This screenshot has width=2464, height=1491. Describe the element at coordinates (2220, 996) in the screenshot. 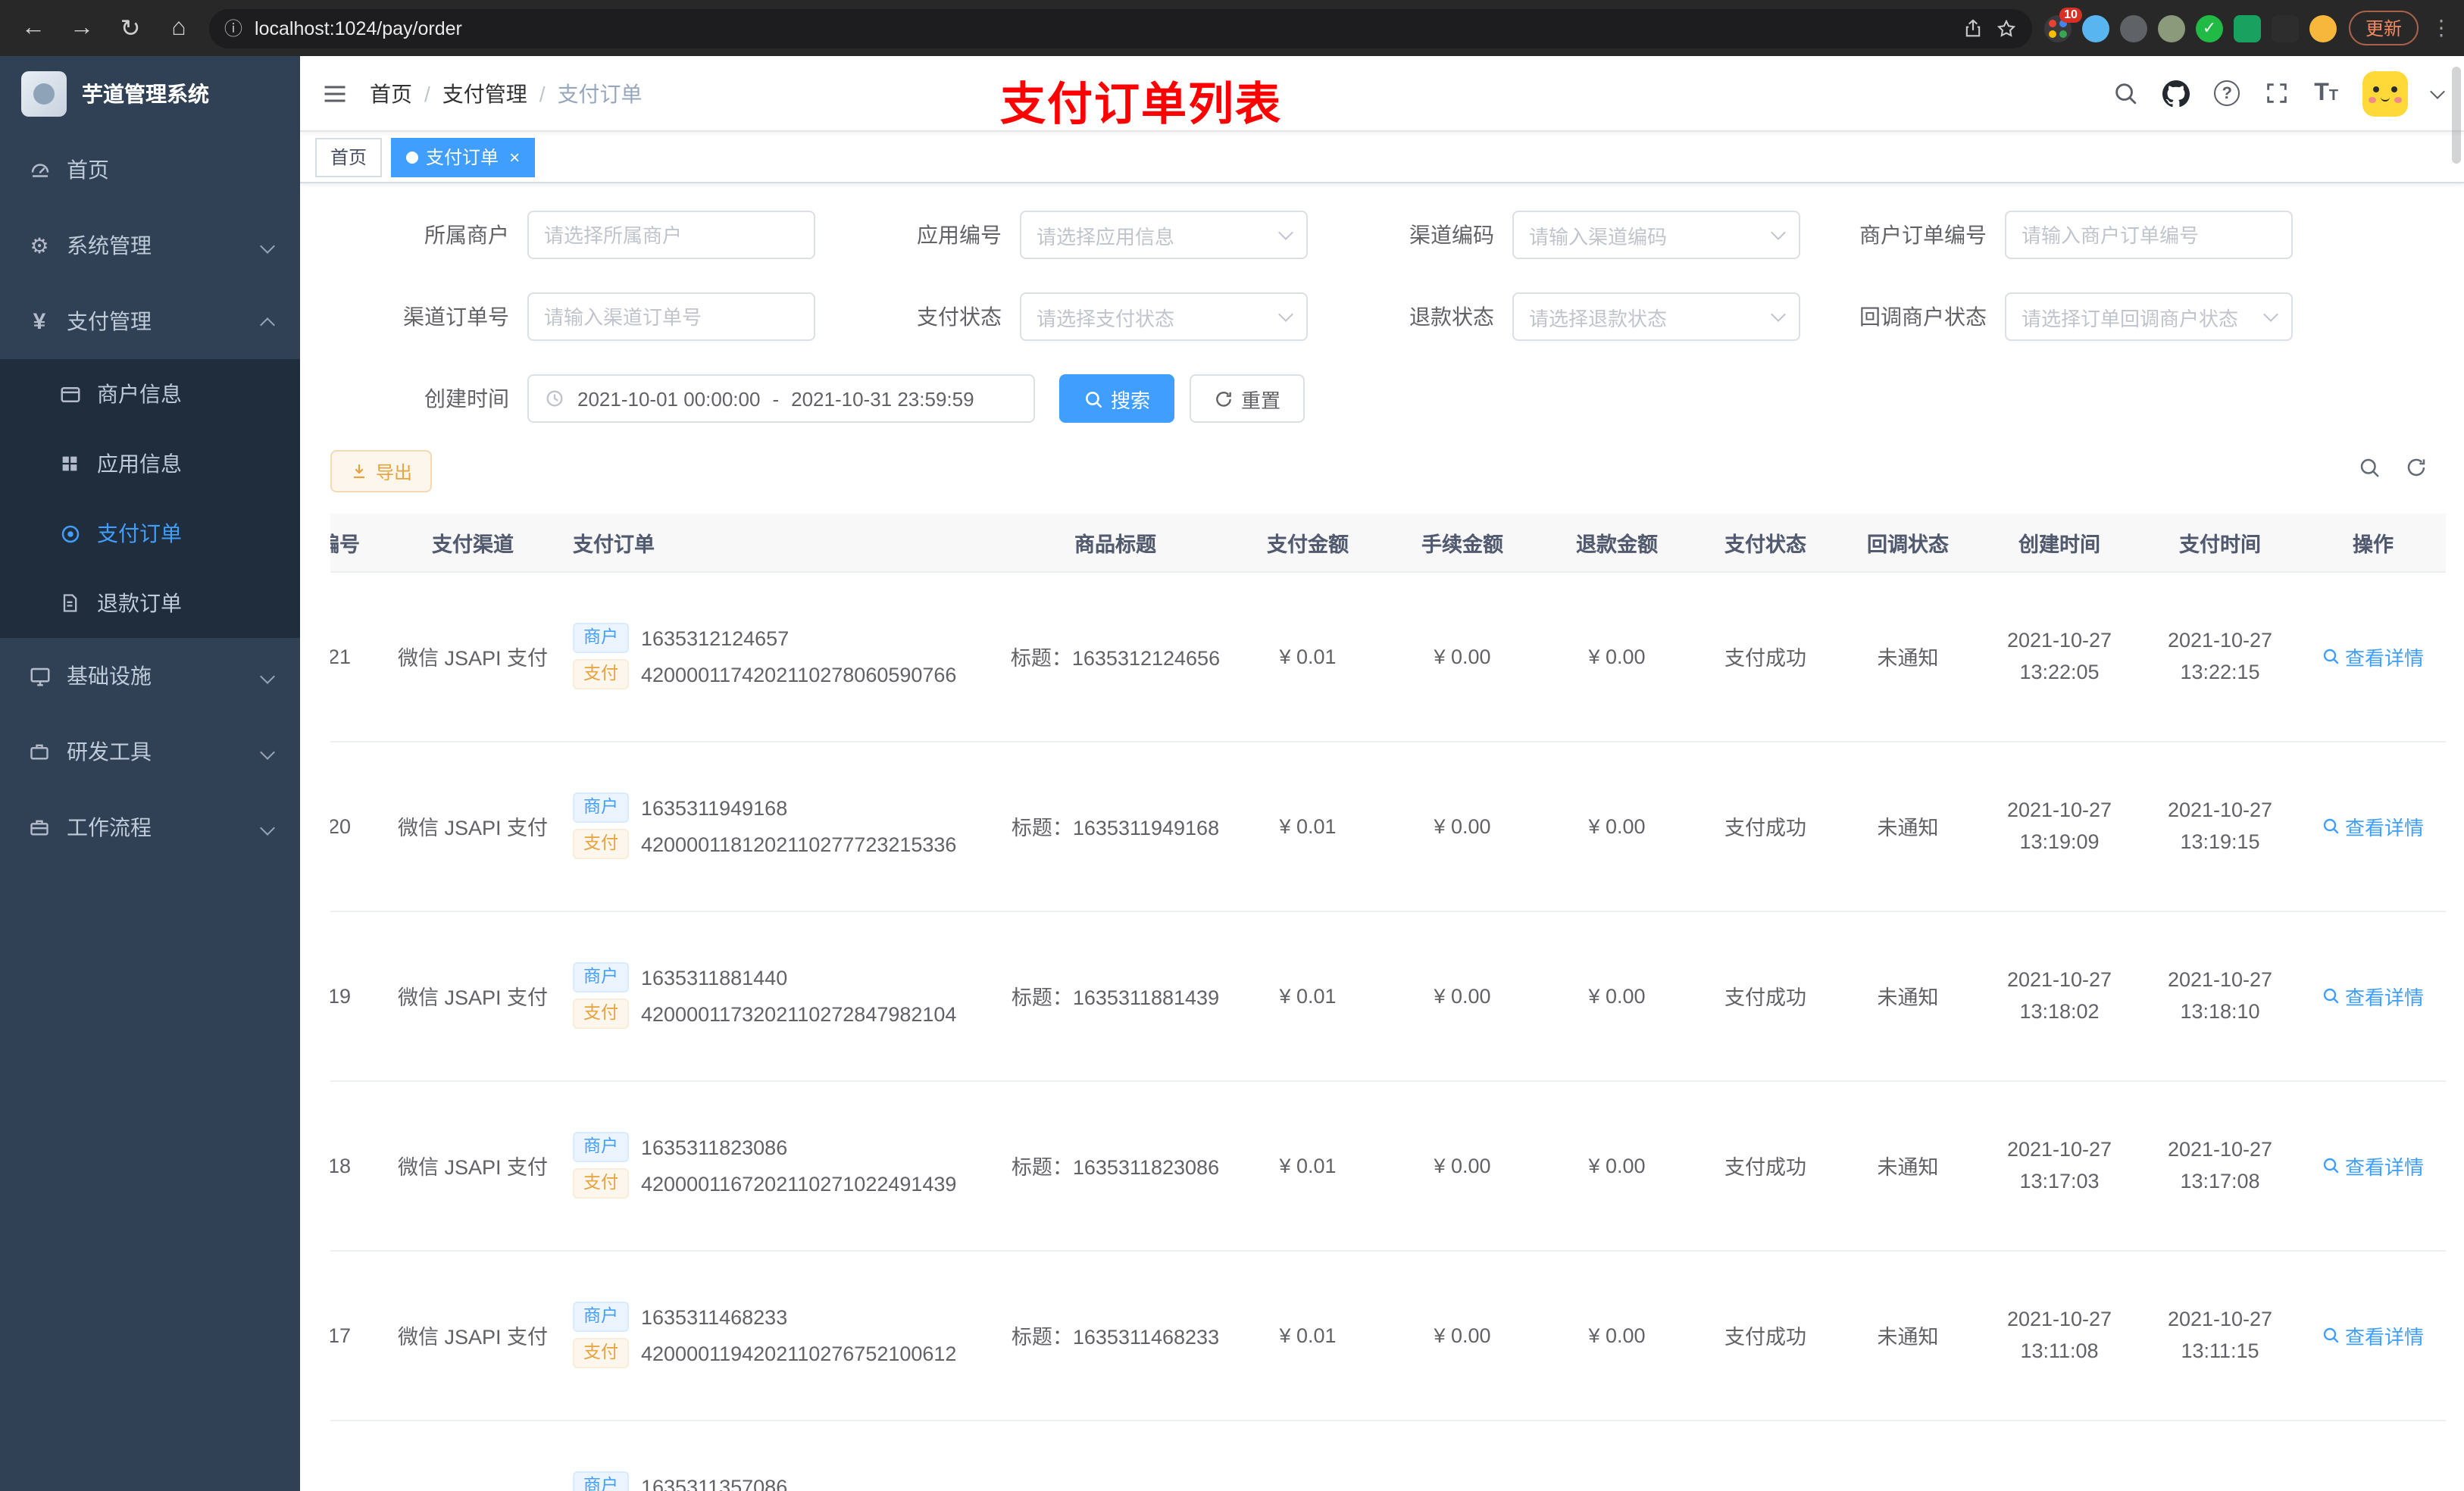

I see `cell-paid: 2021-10-27 13:18:10` at that location.